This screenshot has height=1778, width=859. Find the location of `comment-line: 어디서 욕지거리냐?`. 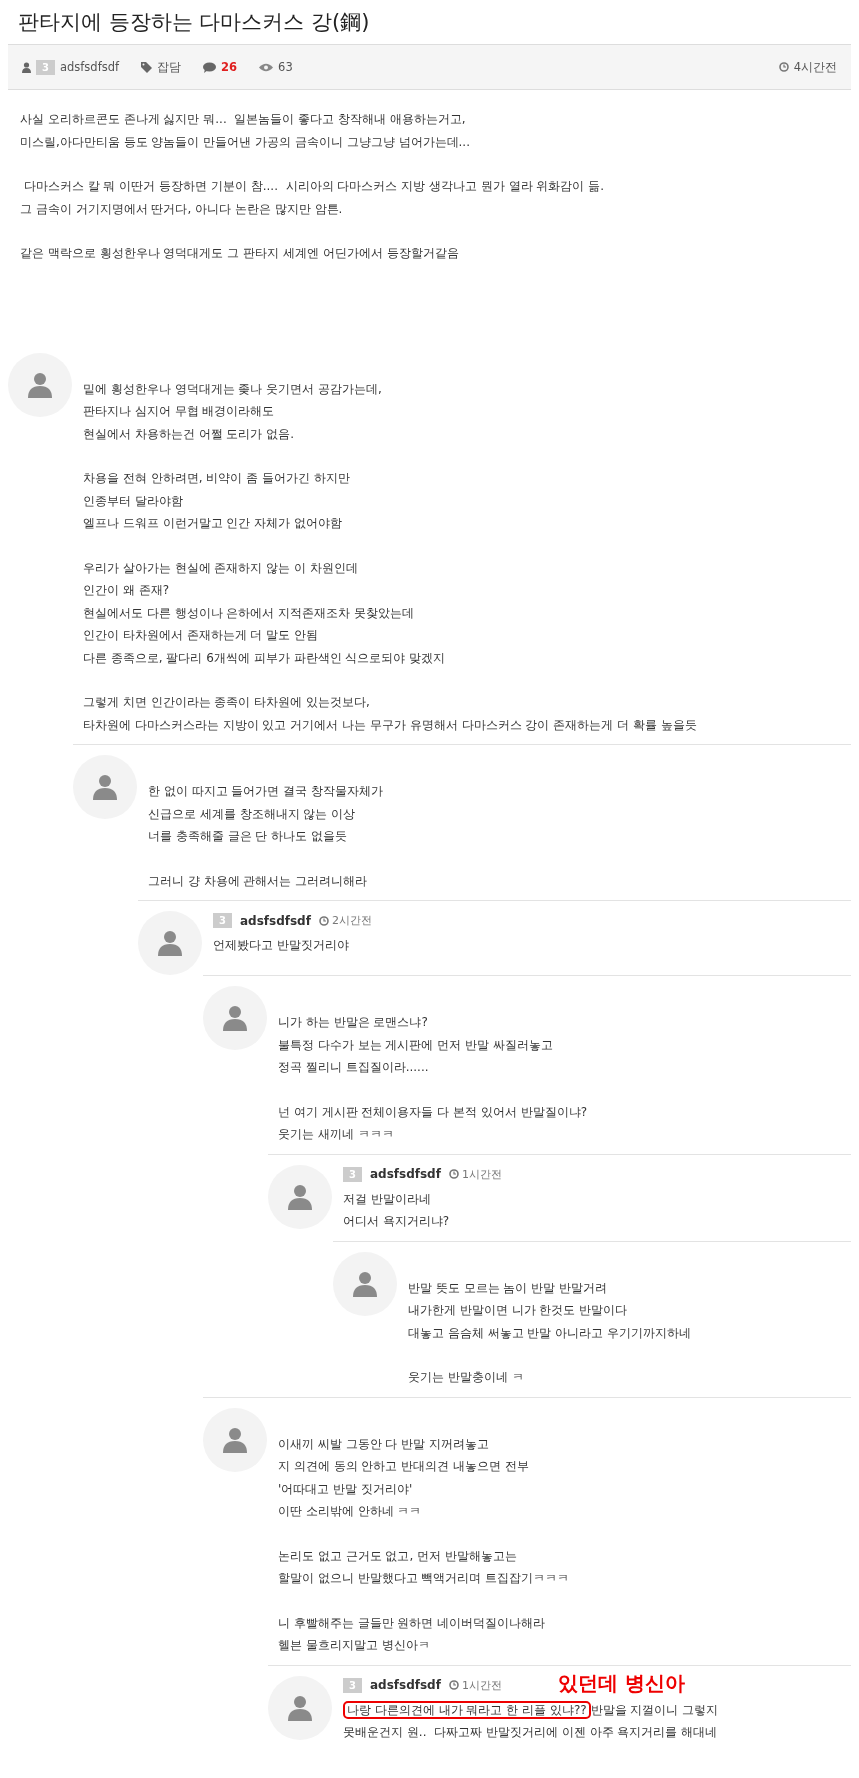

comment-line: 어디서 욕지거리냐? is located at coordinates (397, 1221).